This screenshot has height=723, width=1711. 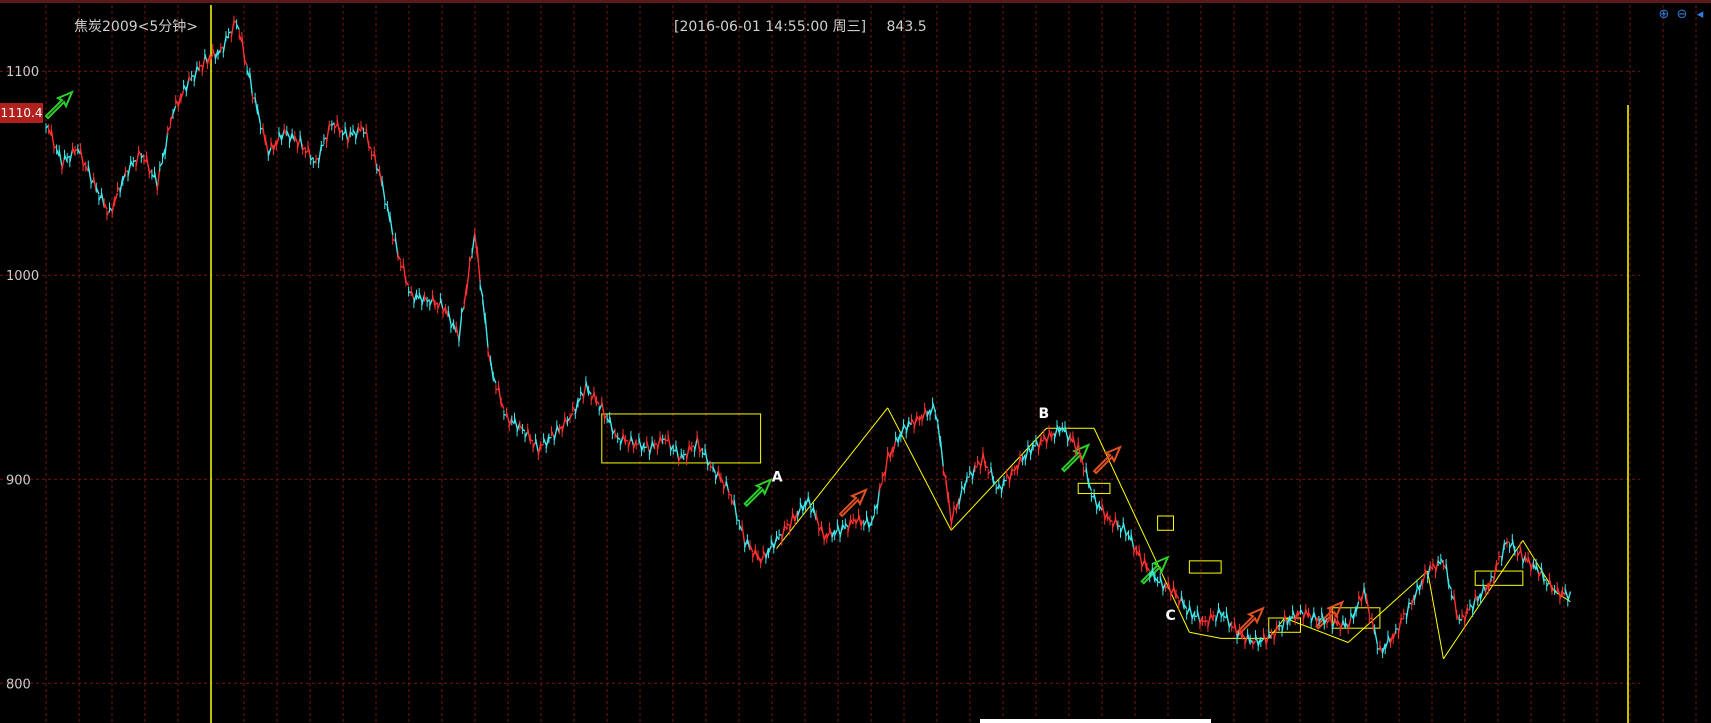 I want to click on zoom-in-icon: ⊕, so click(x=1664, y=15).